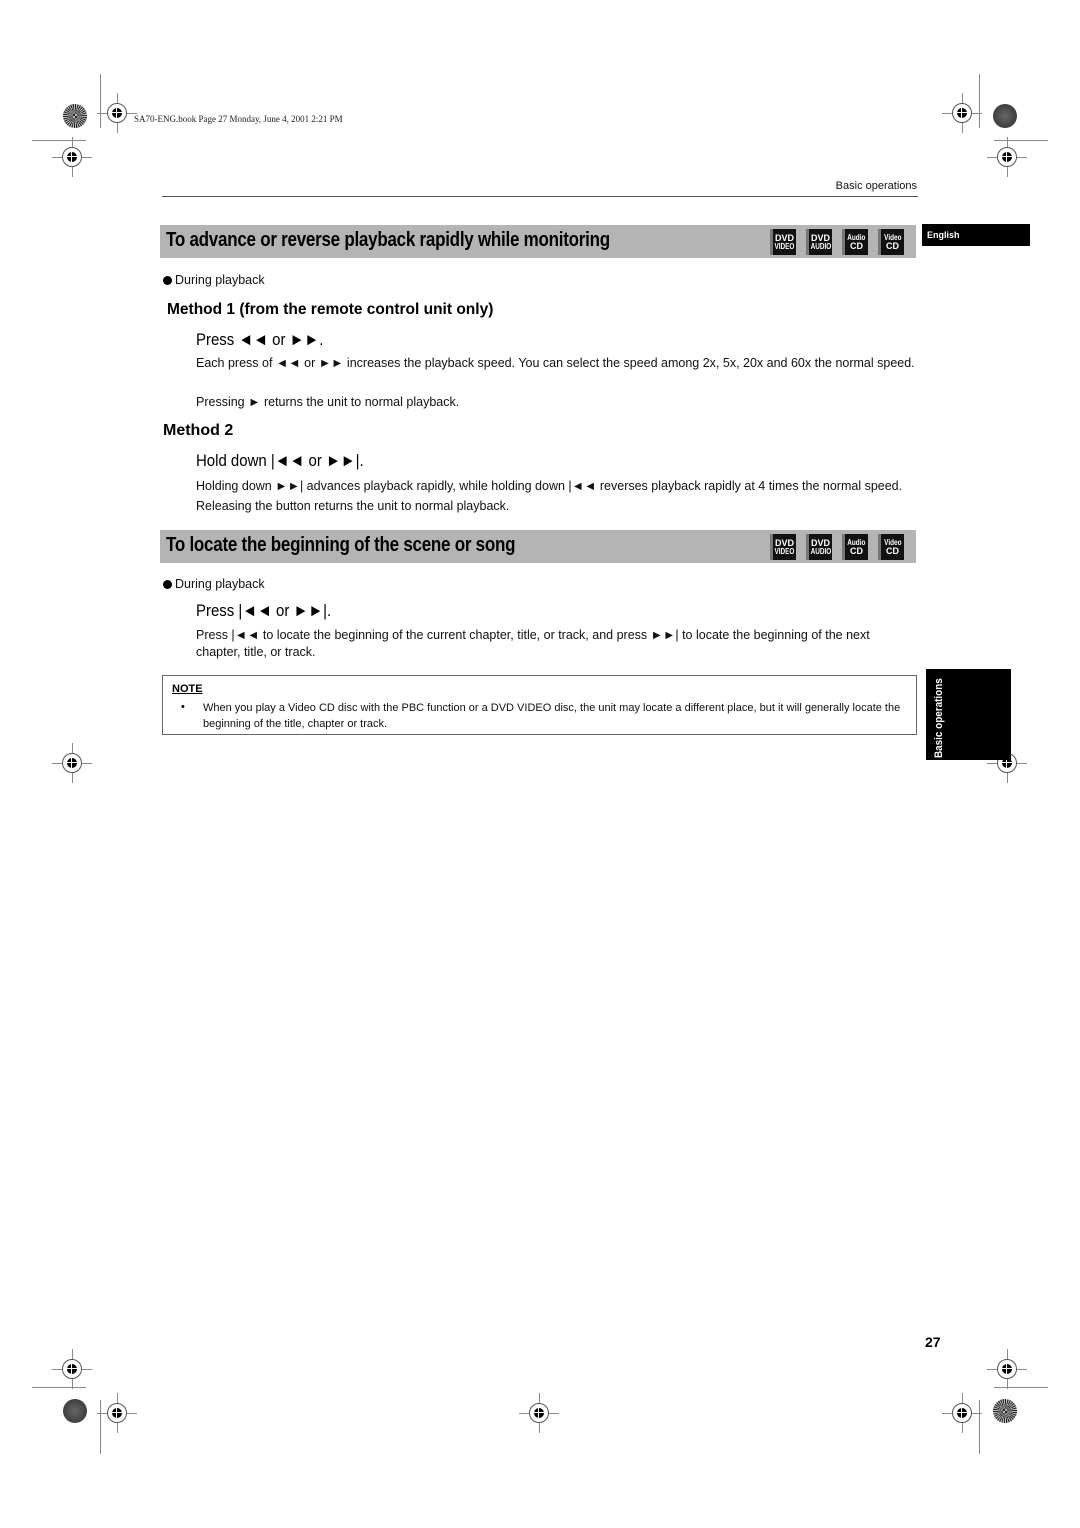 Image resolution: width=1080 pixels, height=1528 pixels. I want to click on header-rule, so click(540, 196).